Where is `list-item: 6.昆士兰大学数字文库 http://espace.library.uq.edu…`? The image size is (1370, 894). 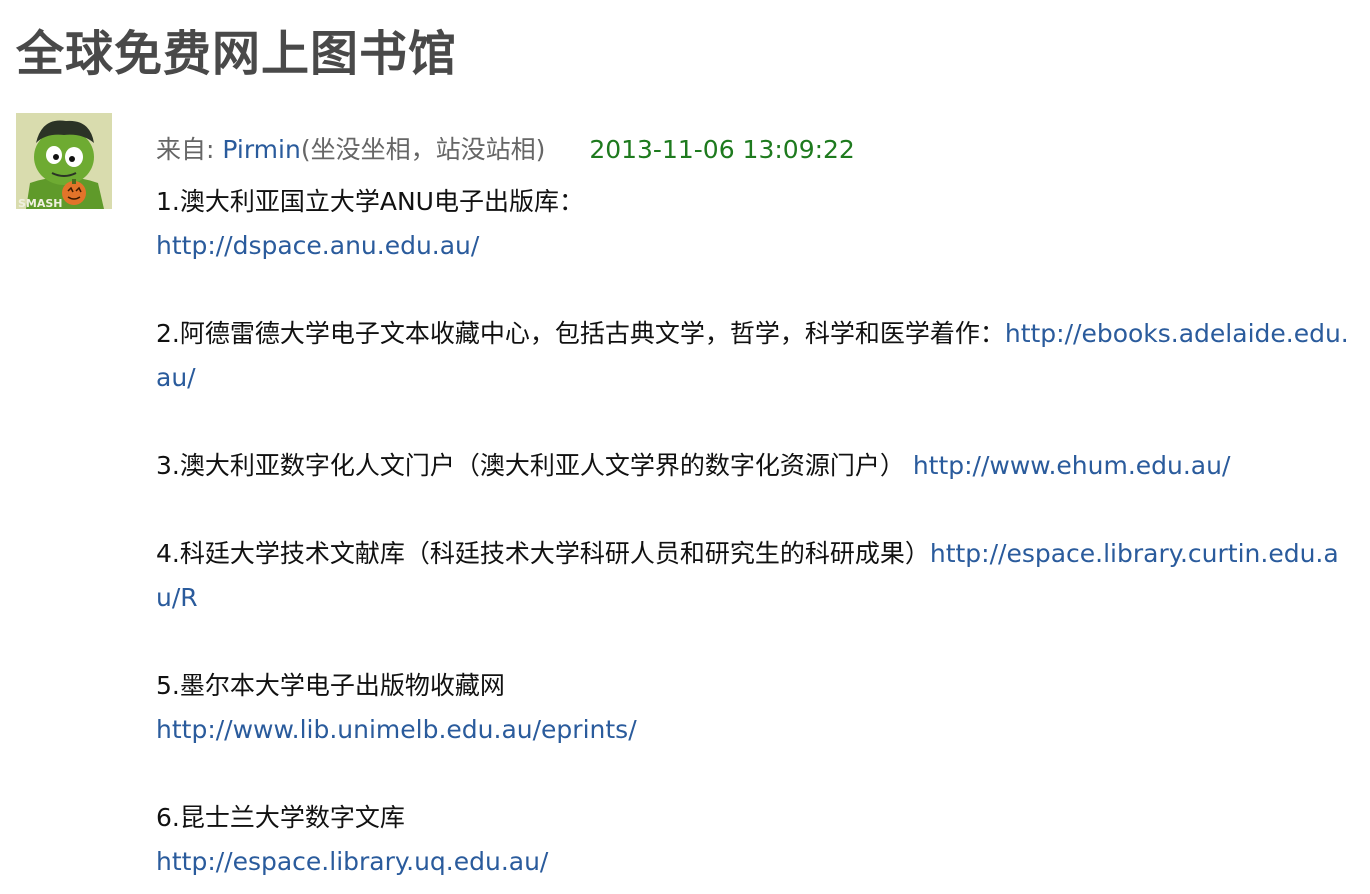
list-item: 6.昆士兰大学数字文库 http://espace.library.uq.edu… is located at coordinates (756, 840).